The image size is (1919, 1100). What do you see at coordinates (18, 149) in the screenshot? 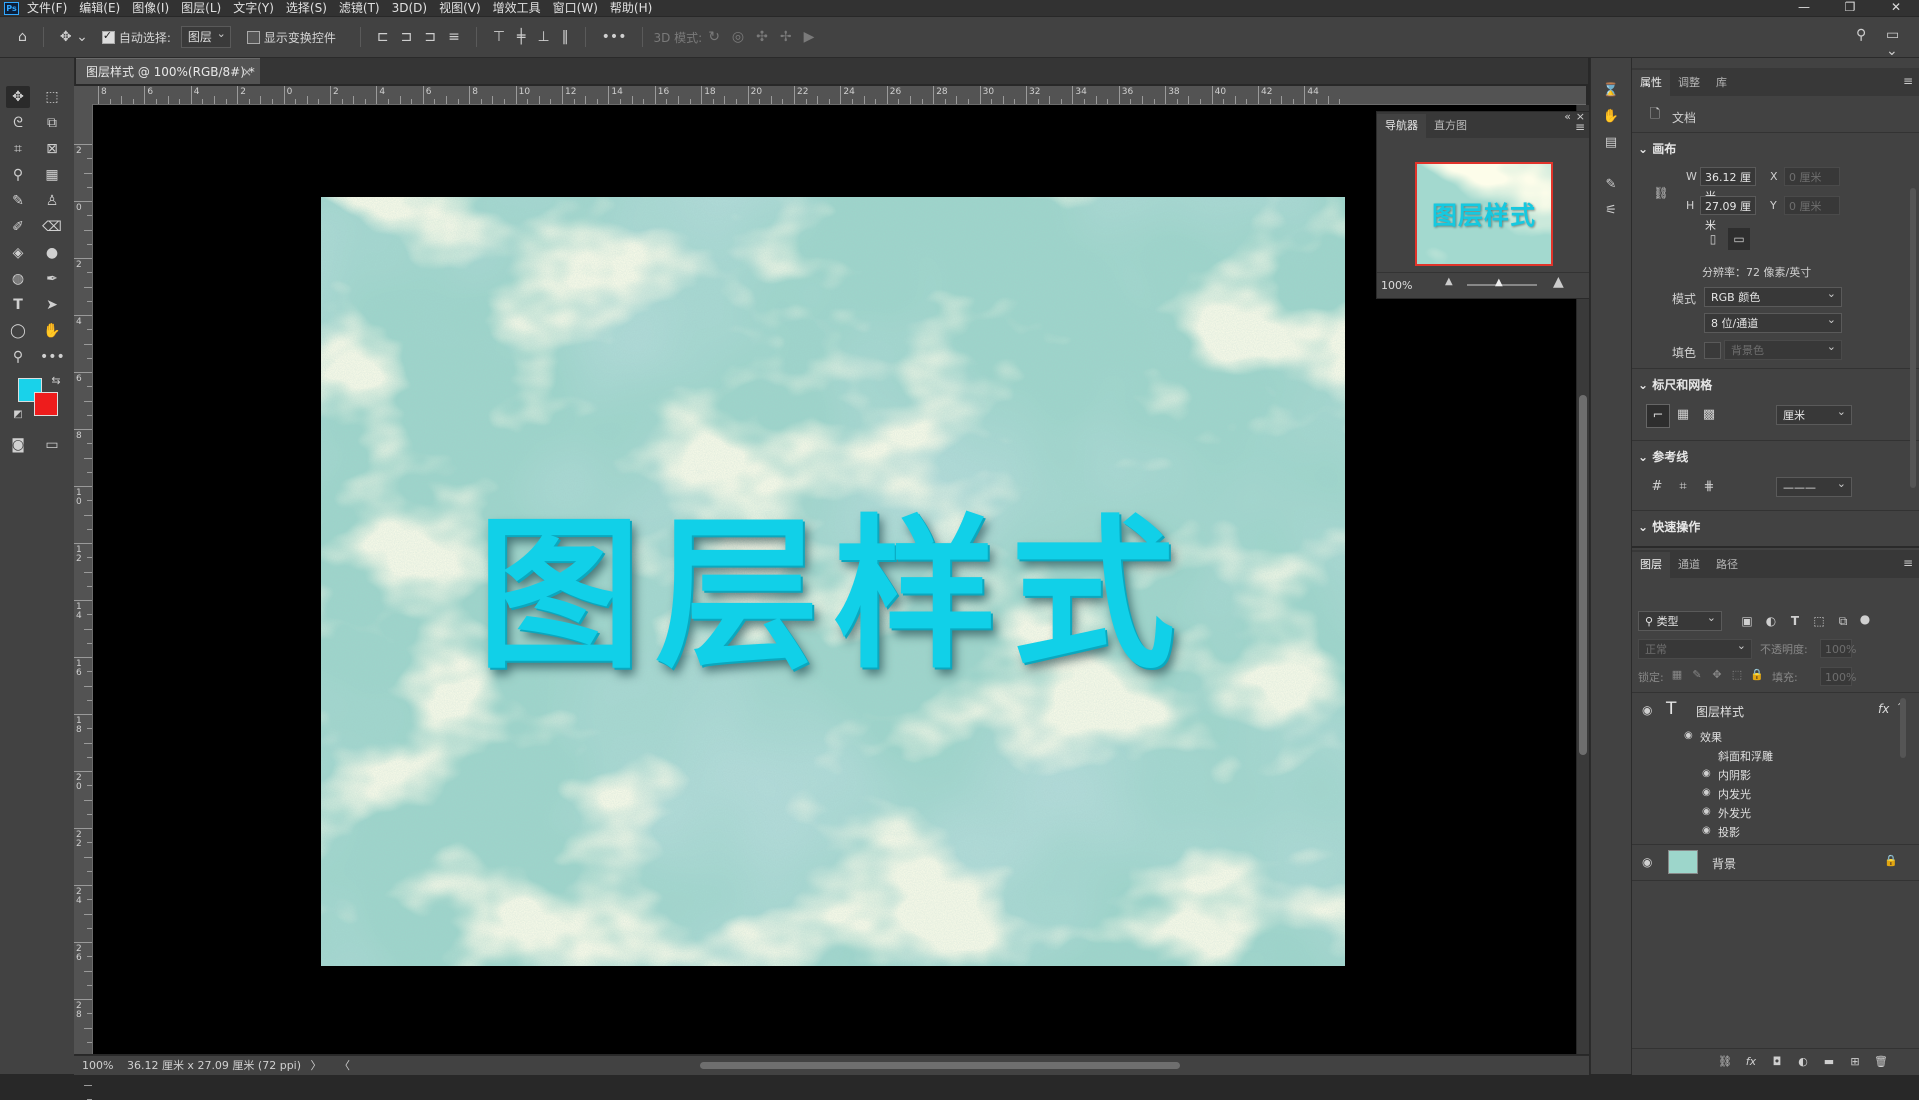
I see `crop-tool-icon: ⌗` at bounding box center [18, 149].